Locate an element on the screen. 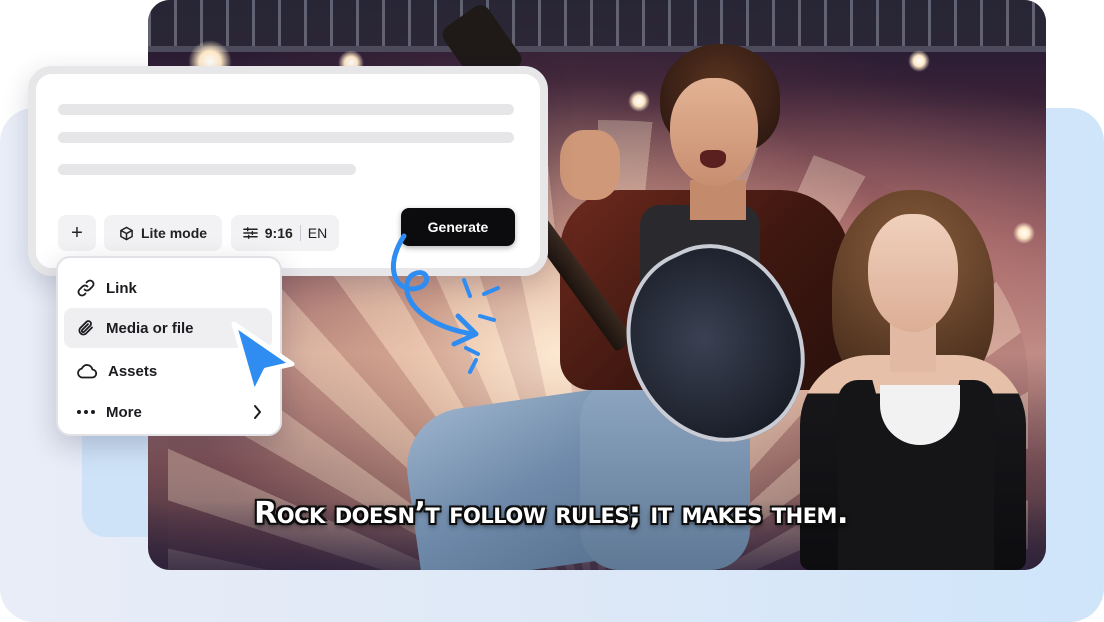 Image resolution: width=1104 pixels, height=622 pixels. curly-arrow-icon is located at coordinates (445, 303).